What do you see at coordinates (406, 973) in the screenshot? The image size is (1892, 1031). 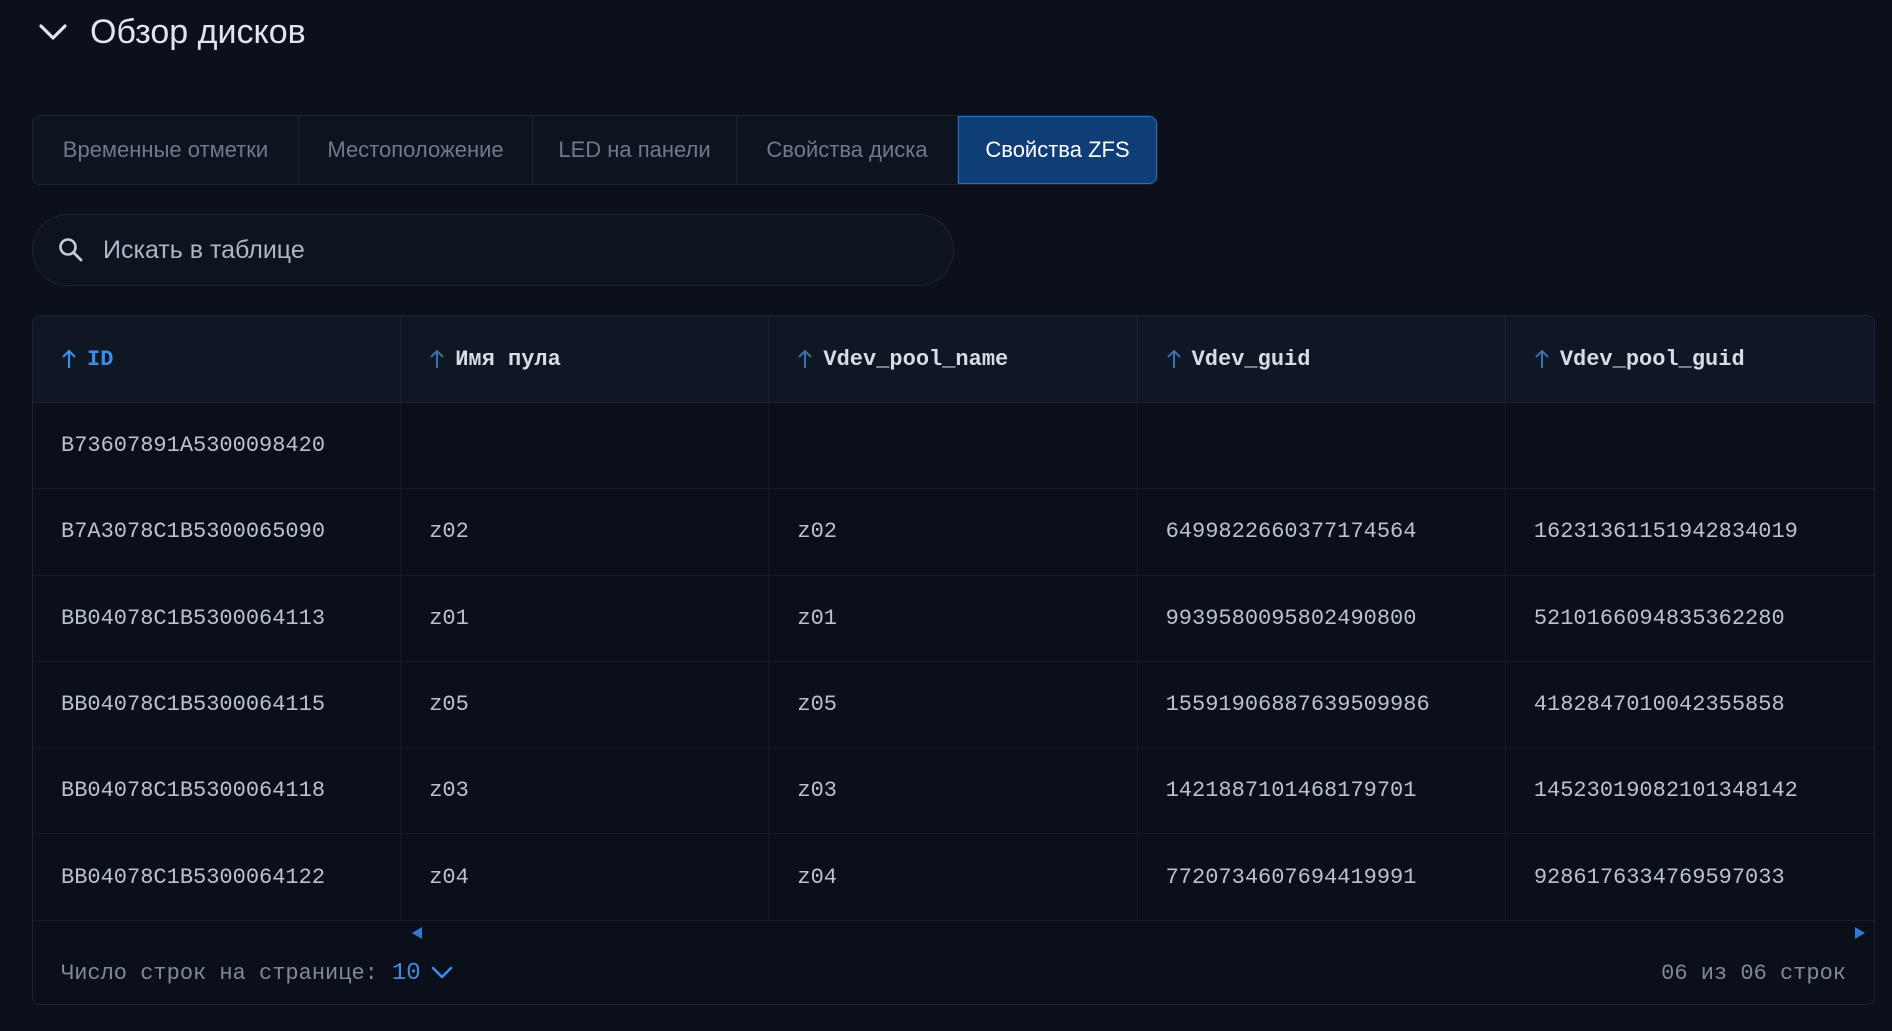 I see `rows-per-page-value: 10` at bounding box center [406, 973].